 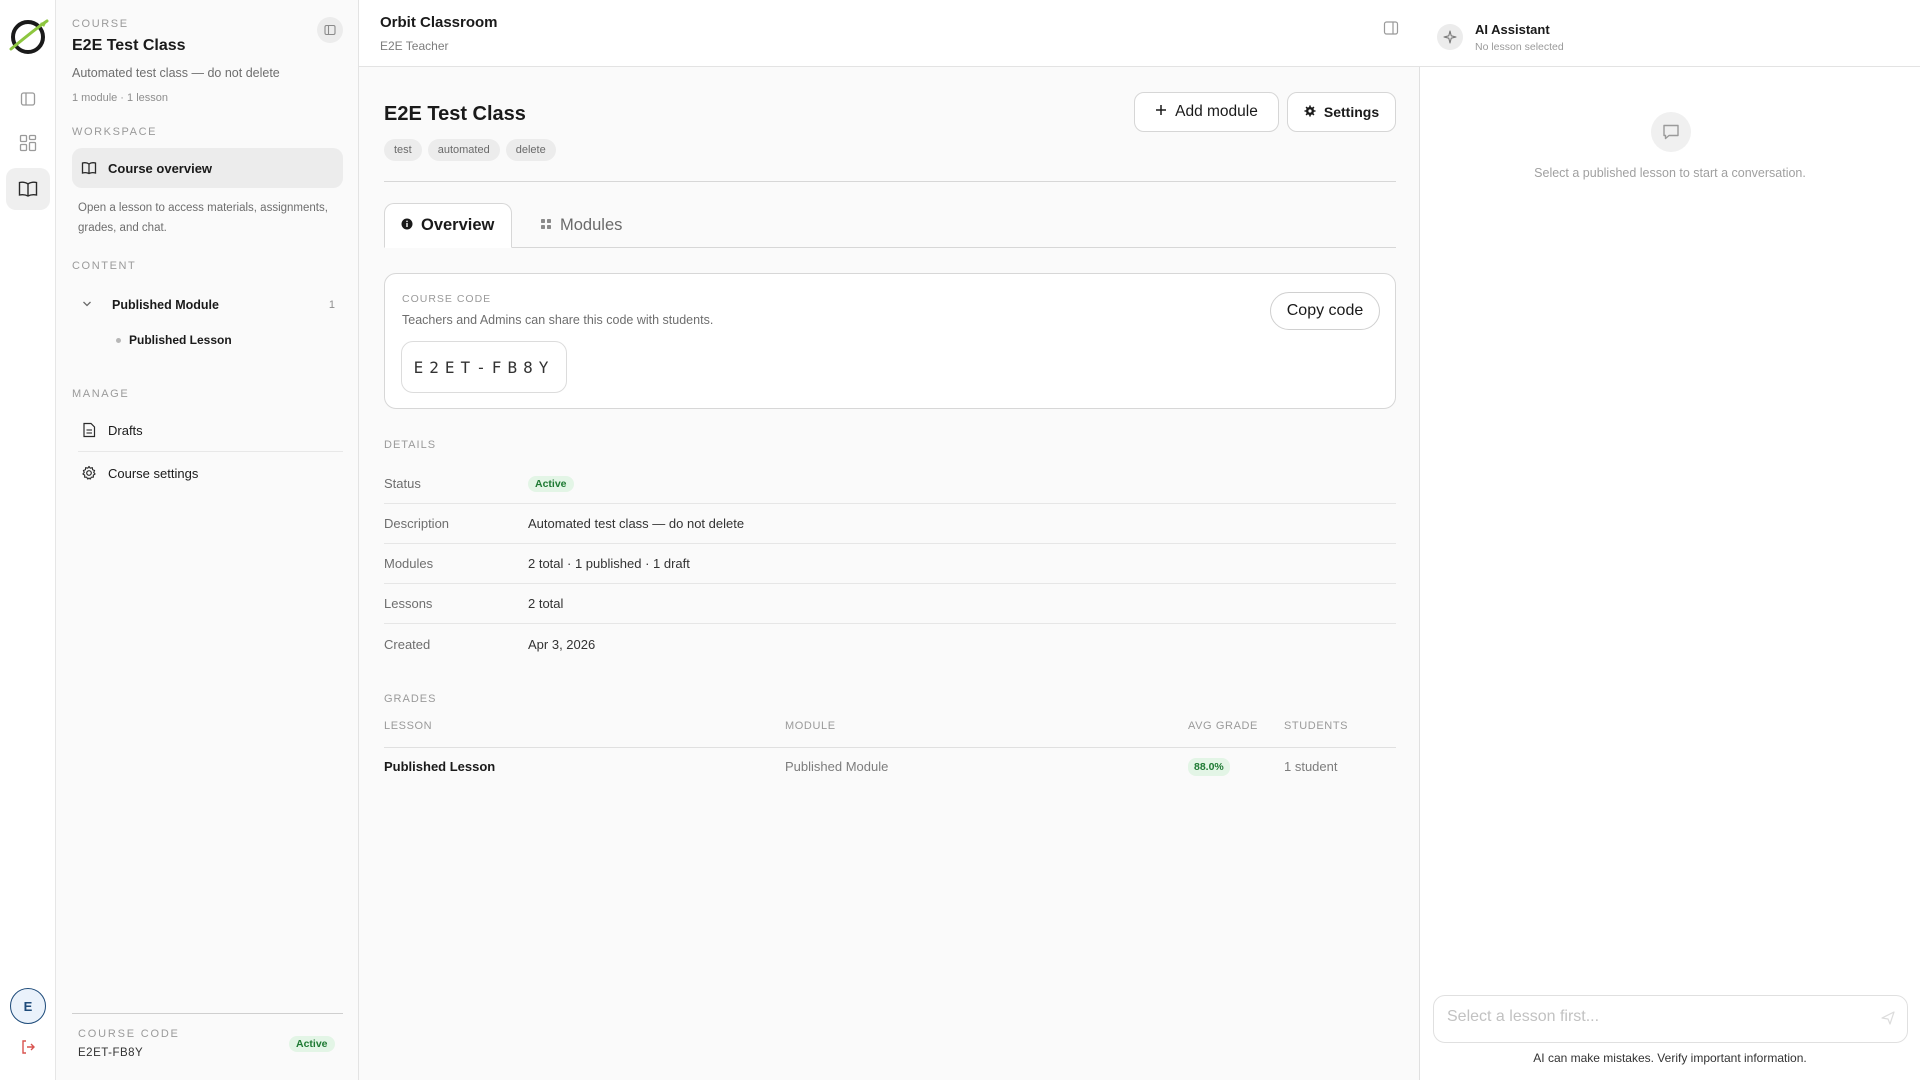 I want to click on course-code-label: COURSE CODE, so click(x=447, y=299).